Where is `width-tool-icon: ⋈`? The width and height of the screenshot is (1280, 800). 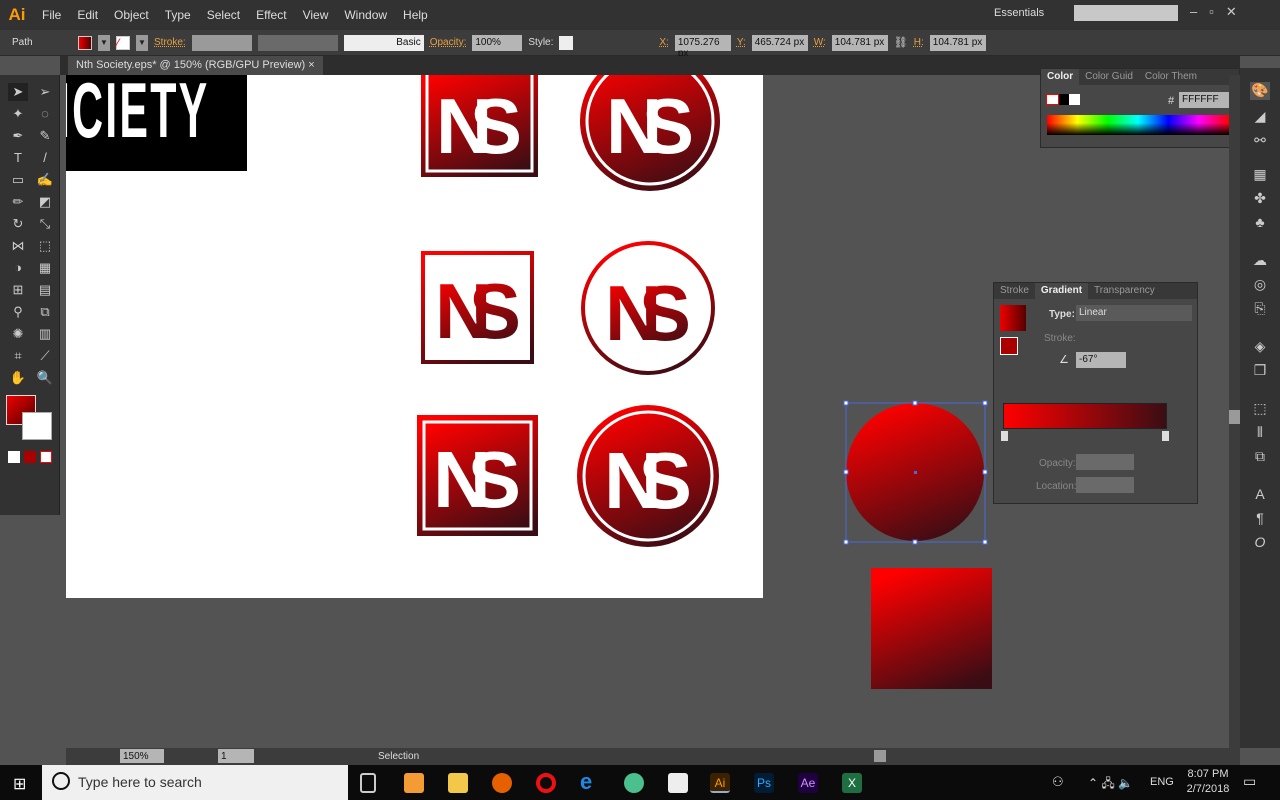
width-tool-icon: ⋈ is located at coordinates (18, 246).